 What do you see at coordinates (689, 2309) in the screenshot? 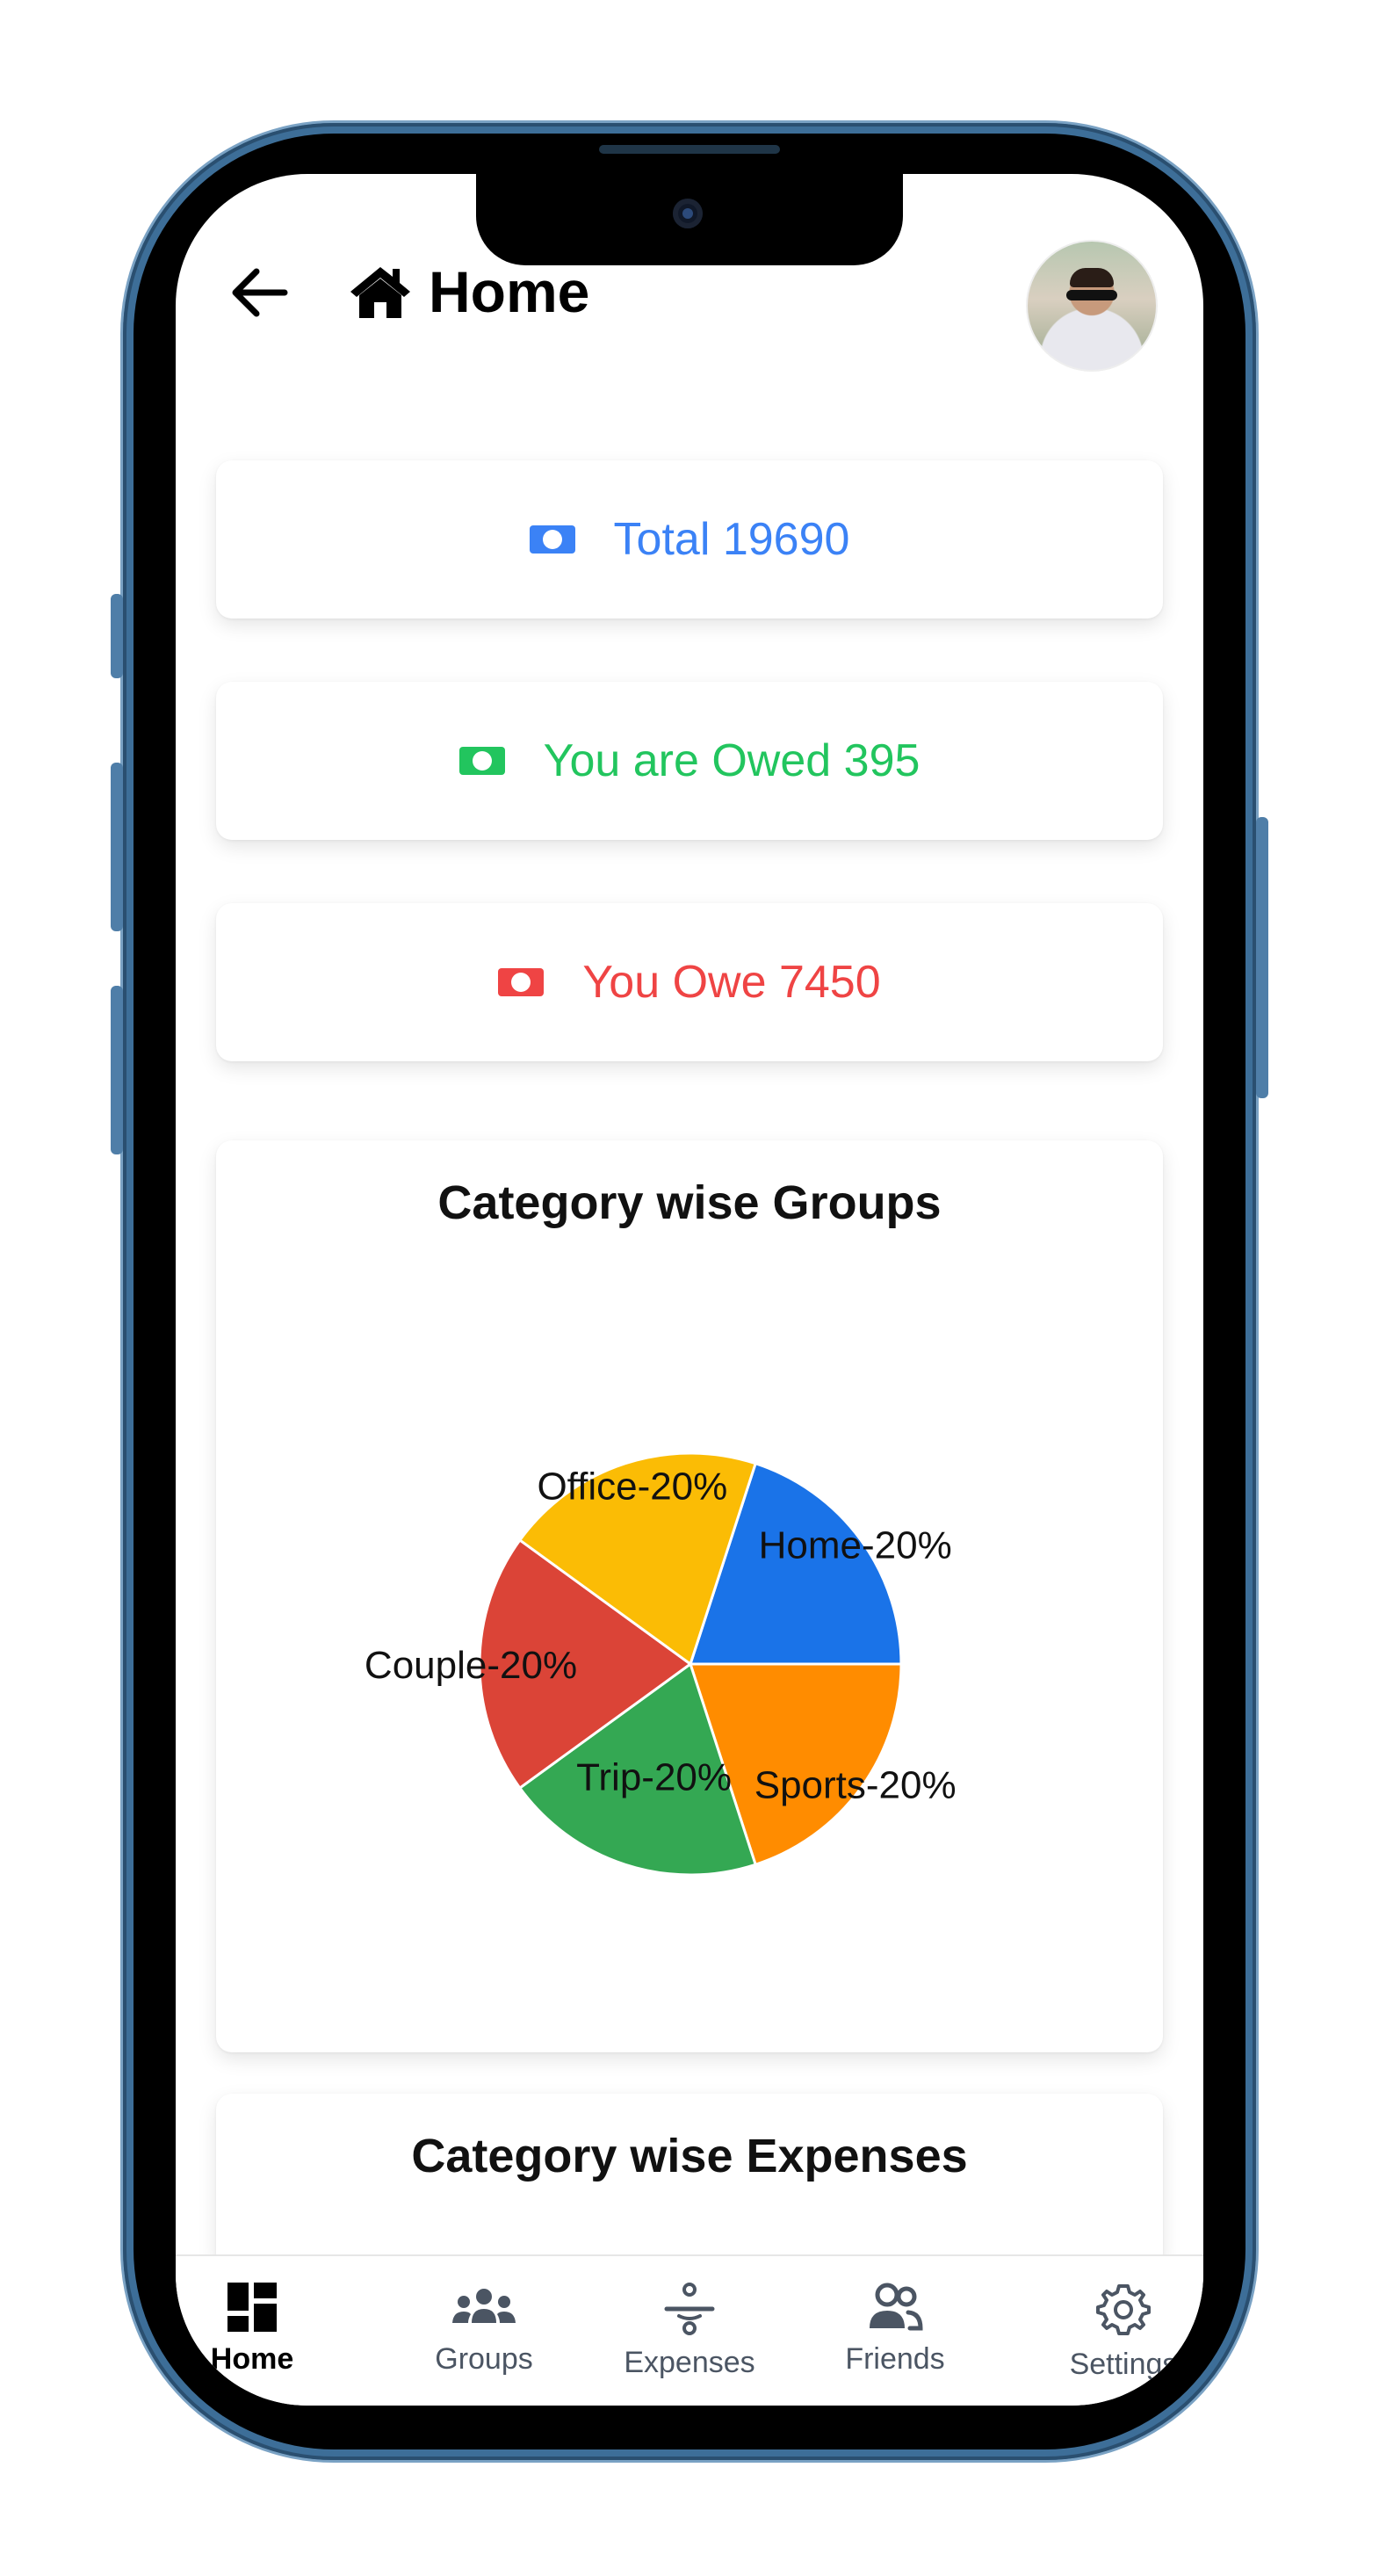
I see `divide-icon` at bounding box center [689, 2309].